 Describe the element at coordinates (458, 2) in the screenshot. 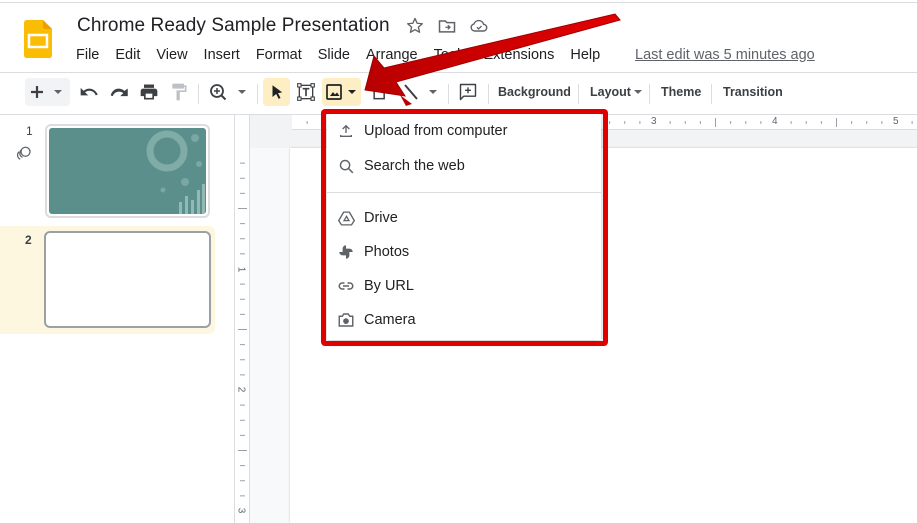

I see `top-border` at that location.